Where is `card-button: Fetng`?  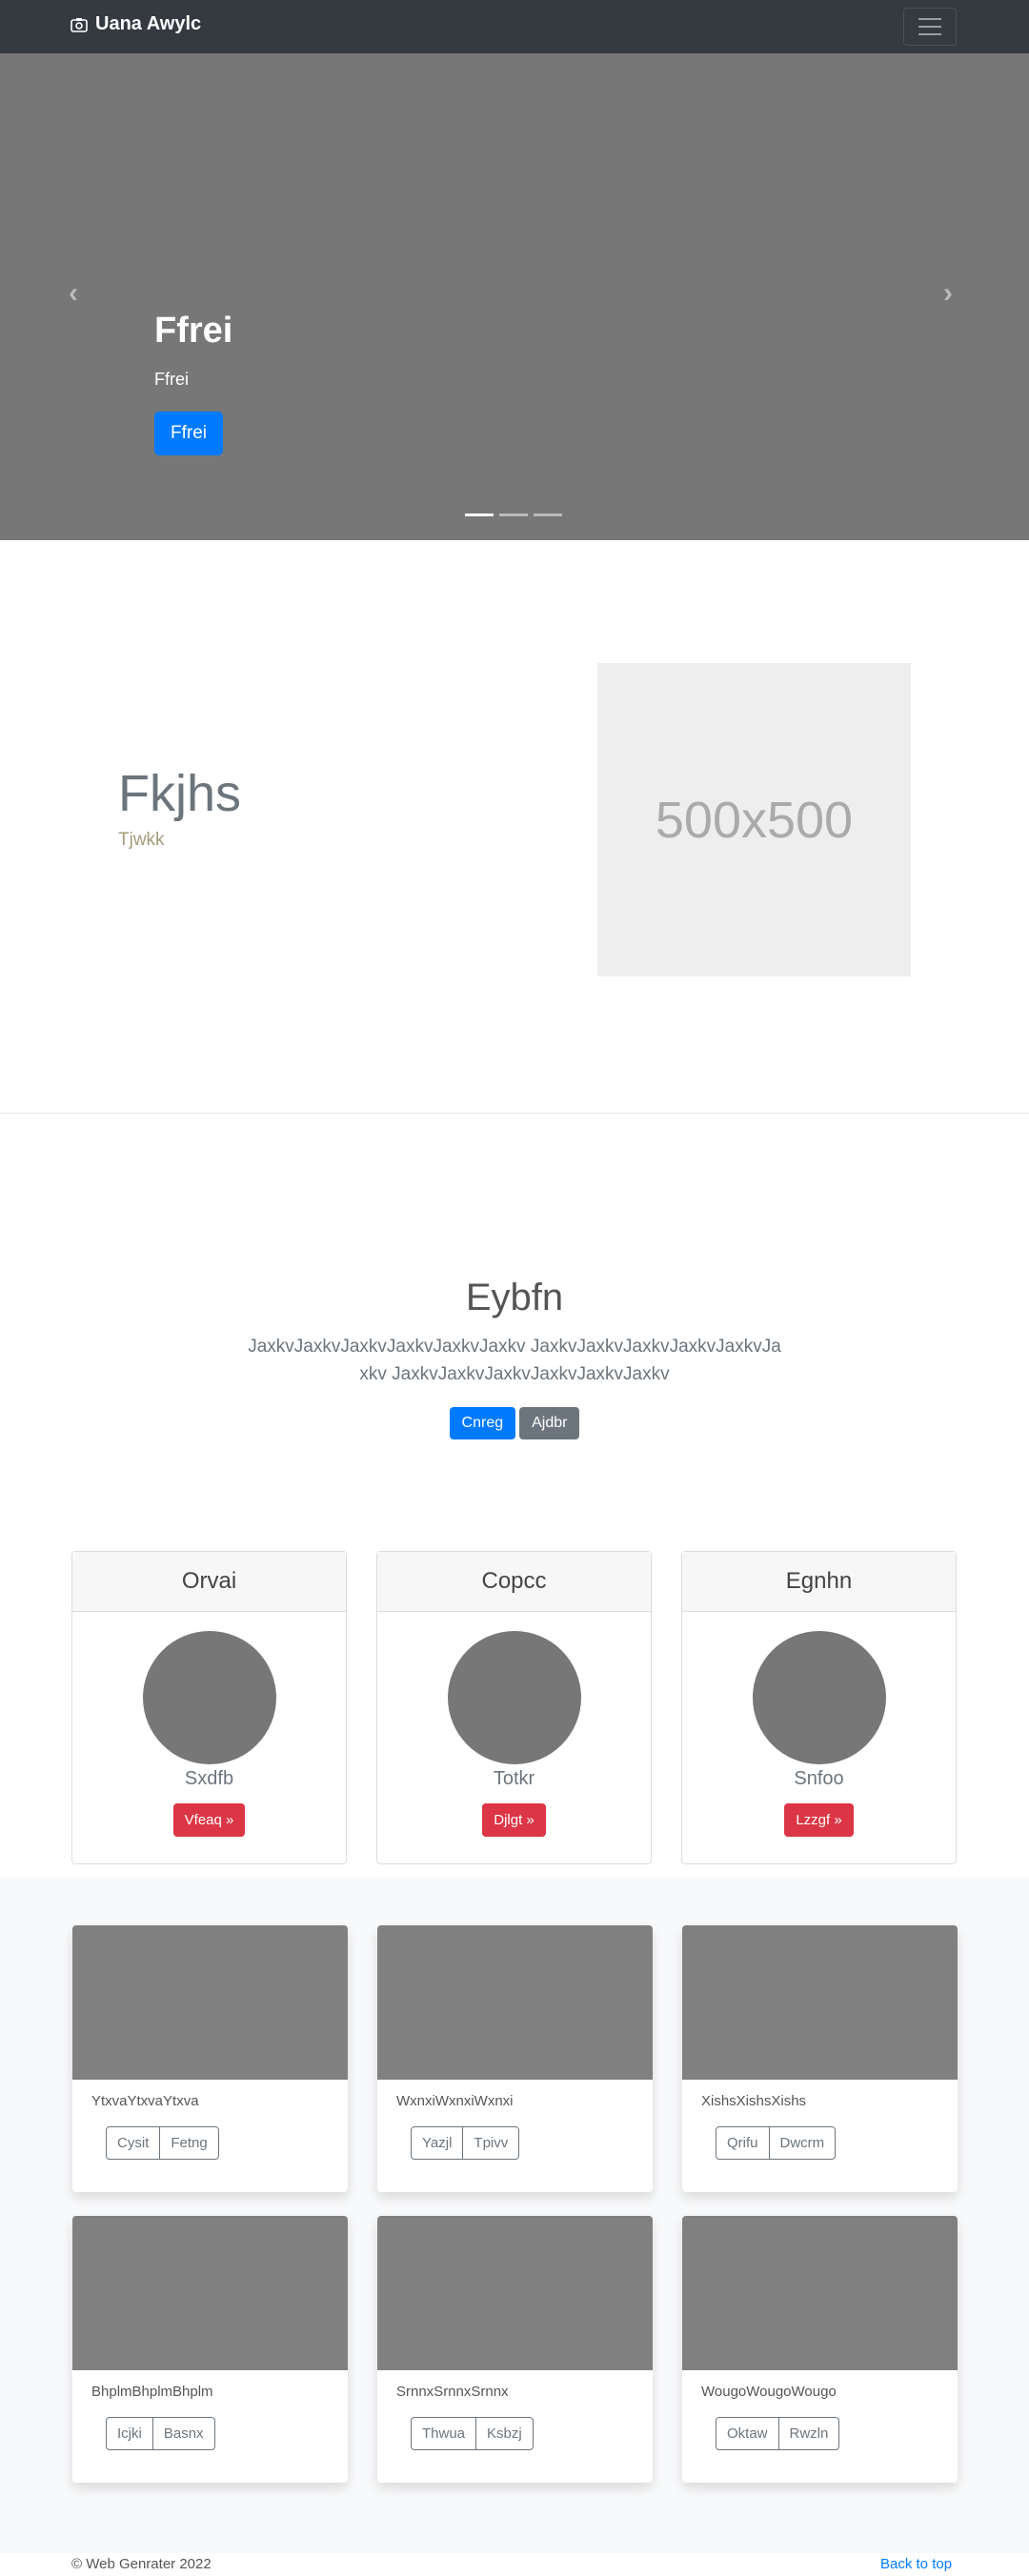
card-button: Fetng is located at coordinates (188, 2143).